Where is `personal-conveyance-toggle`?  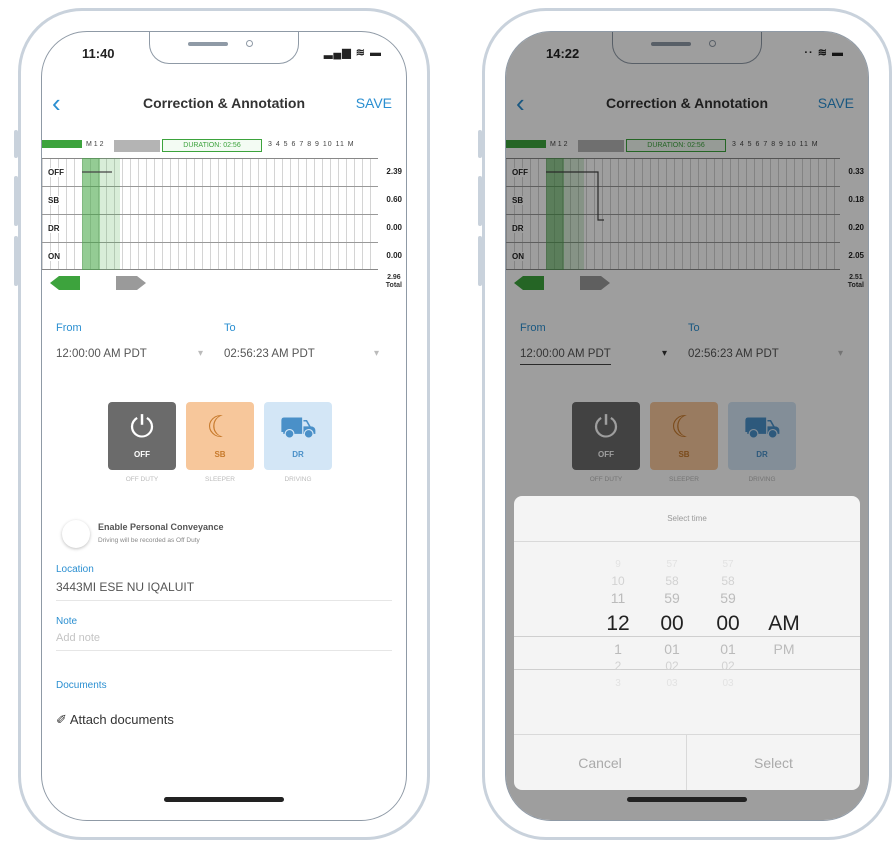
personal-conveyance-toggle is located at coordinates (76, 534).